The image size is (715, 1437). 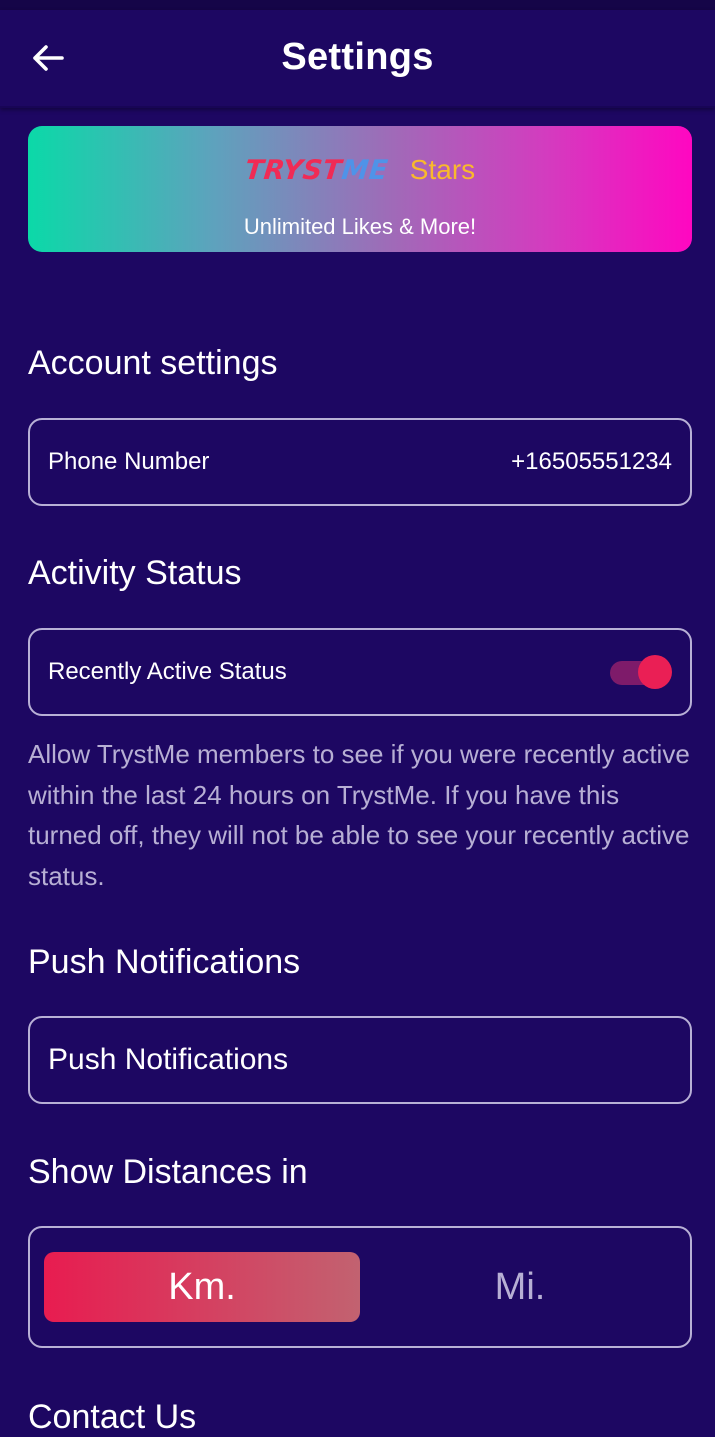 I want to click on km-option: Km., so click(x=202, y=1287).